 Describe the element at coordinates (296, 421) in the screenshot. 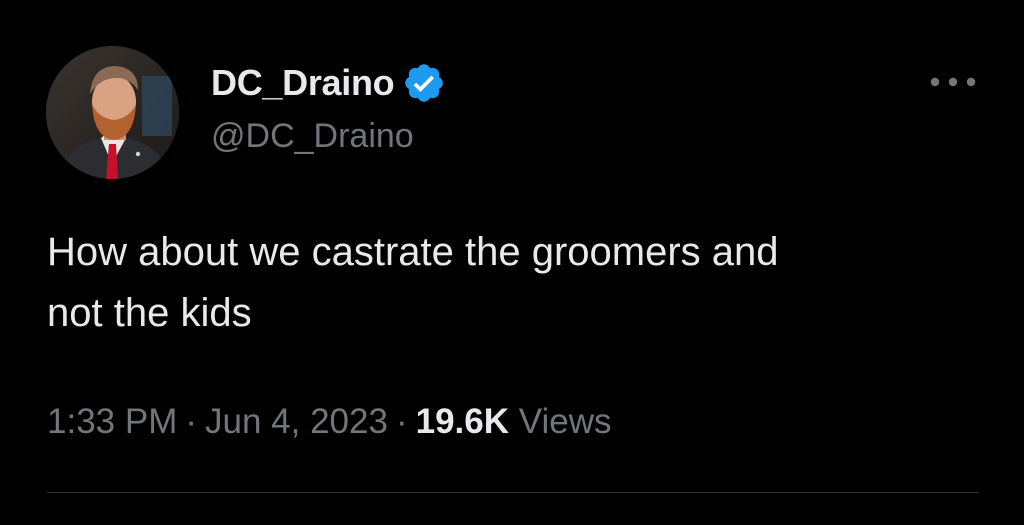

I see `tweet-date: Jun 4, 2023` at that location.